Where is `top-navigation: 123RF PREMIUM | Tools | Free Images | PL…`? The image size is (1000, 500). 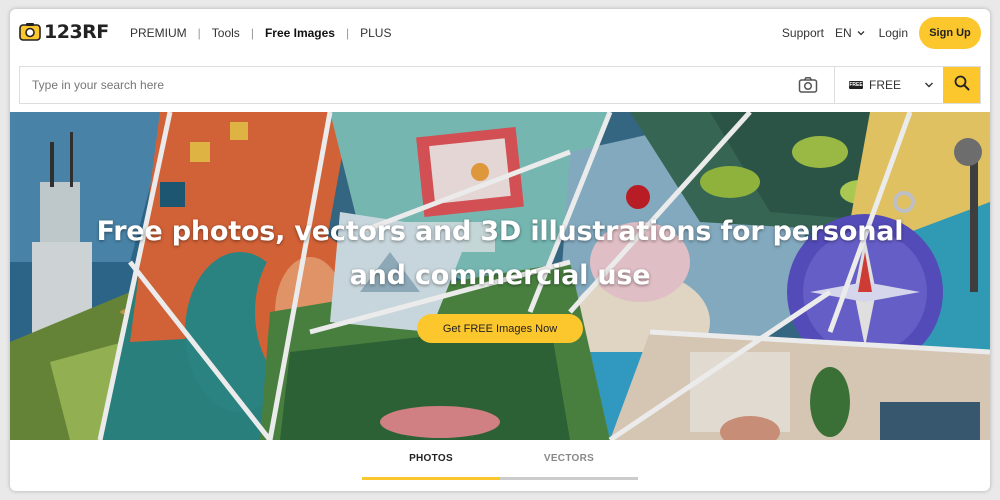
top-navigation: 123RF PREMIUM | Tools | Free Images | PL… is located at coordinates (500, 33).